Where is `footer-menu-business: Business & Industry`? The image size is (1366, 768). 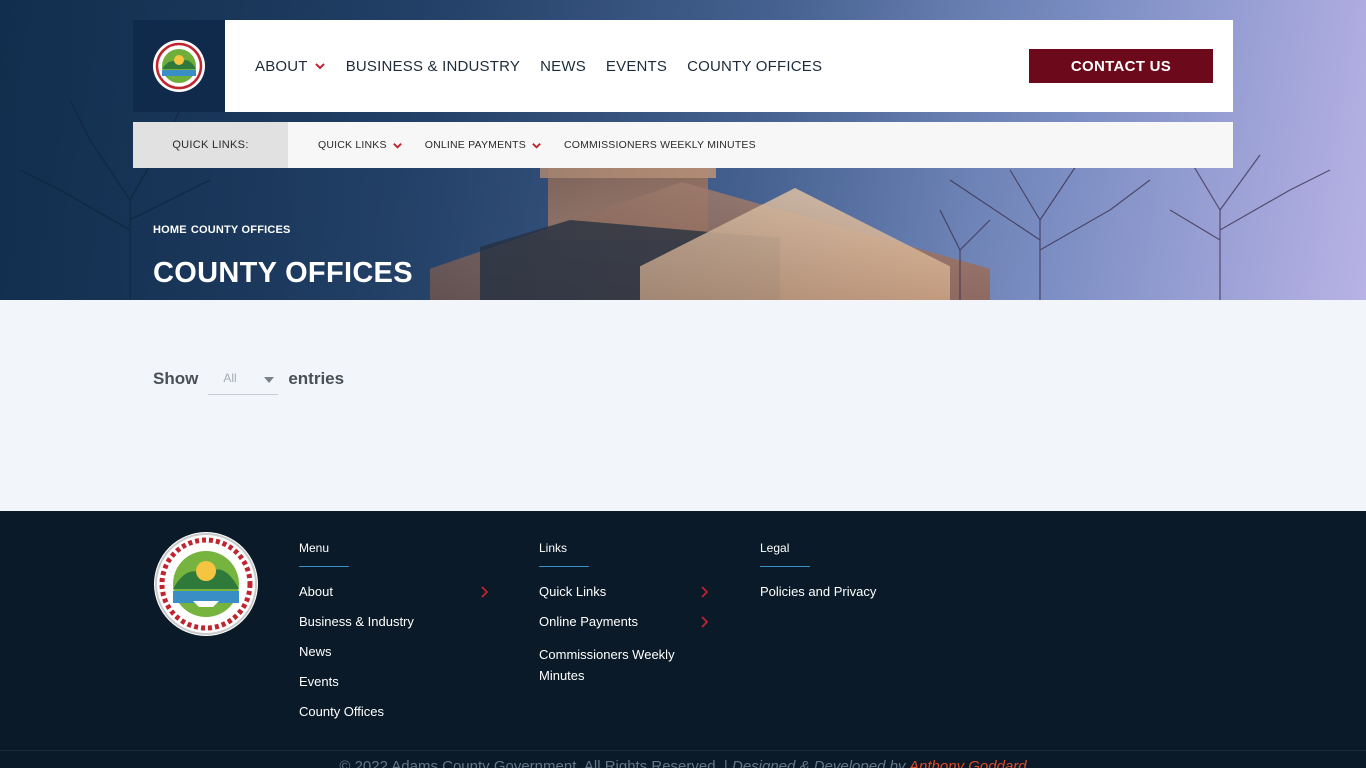 footer-menu-business: Business & Industry is located at coordinates (394, 626).